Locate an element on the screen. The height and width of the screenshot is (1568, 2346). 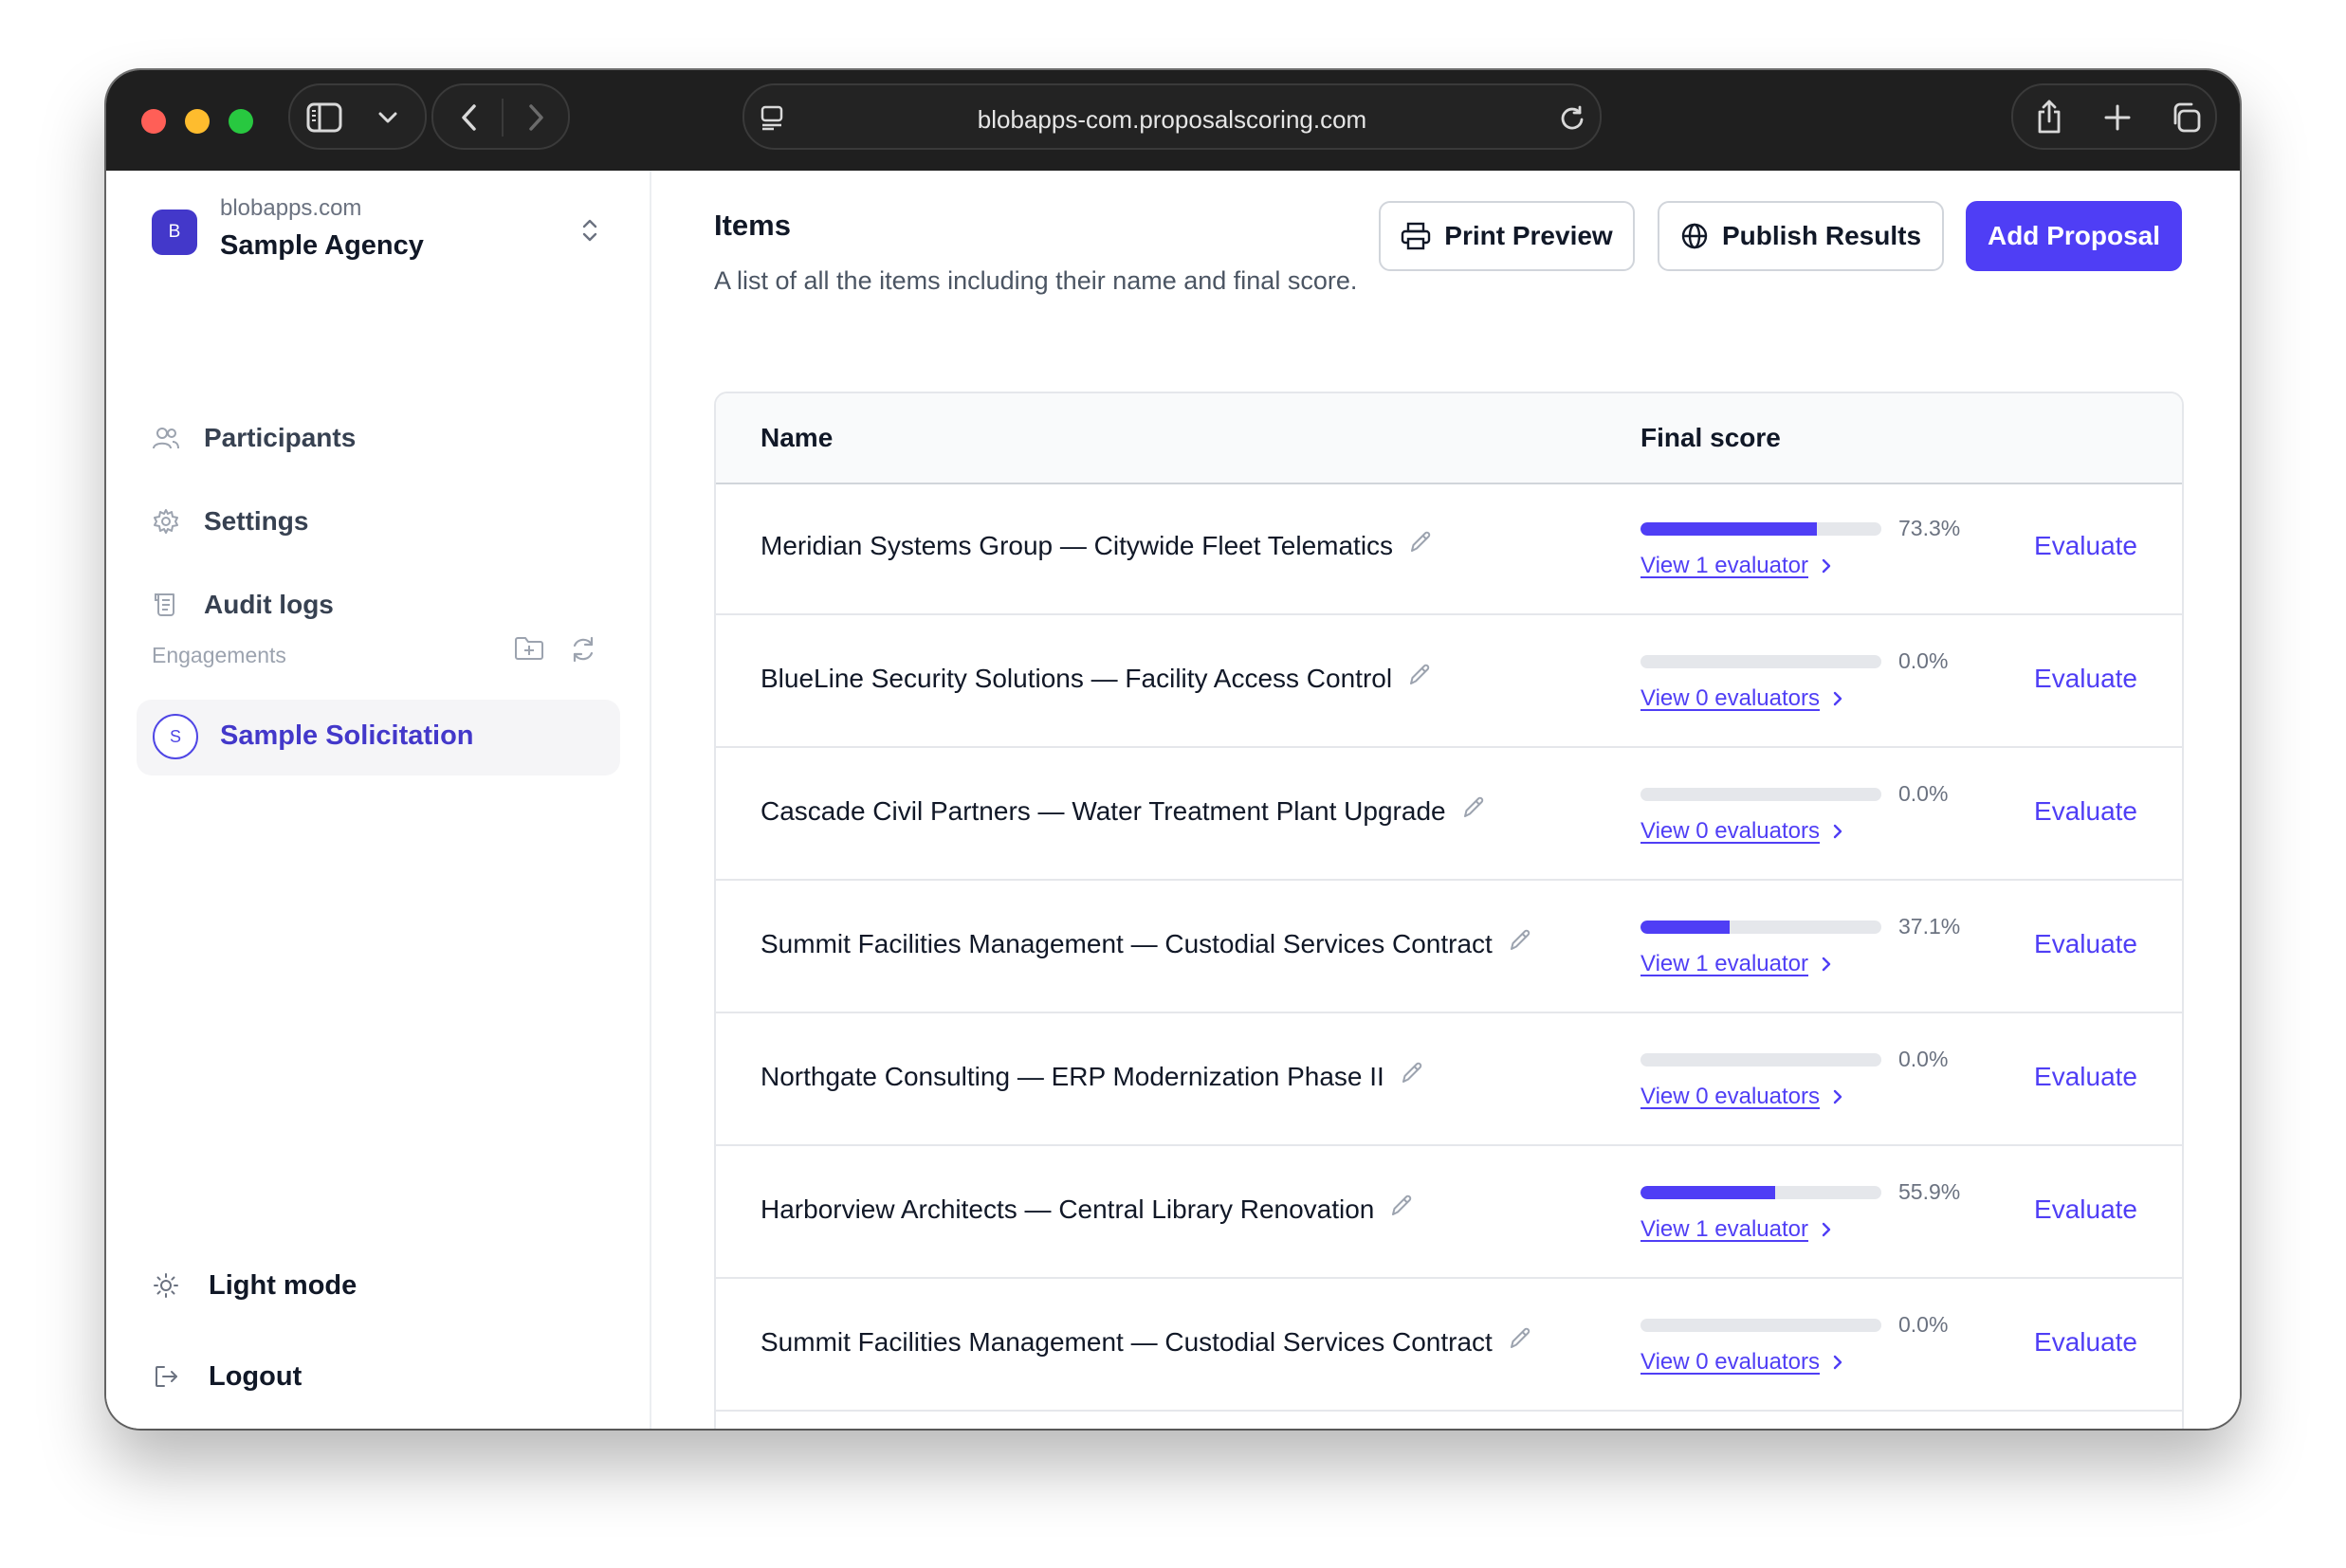
publish-results-button: Publish Results is located at coordinates (1801, 236).